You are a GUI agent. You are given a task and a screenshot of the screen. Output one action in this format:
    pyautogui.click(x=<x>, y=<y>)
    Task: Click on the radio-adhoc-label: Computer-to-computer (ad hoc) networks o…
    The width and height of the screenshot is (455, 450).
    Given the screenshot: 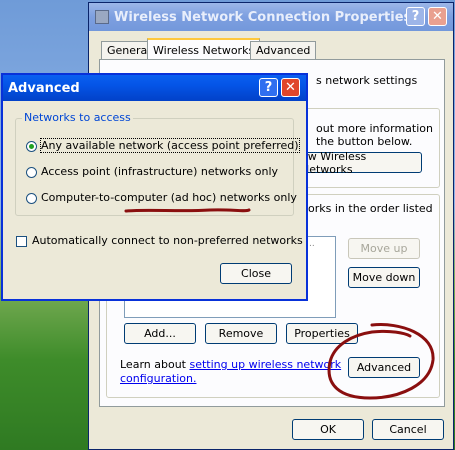 What is the action you would take?
    pyautogui.click(x=169, y=197)
    